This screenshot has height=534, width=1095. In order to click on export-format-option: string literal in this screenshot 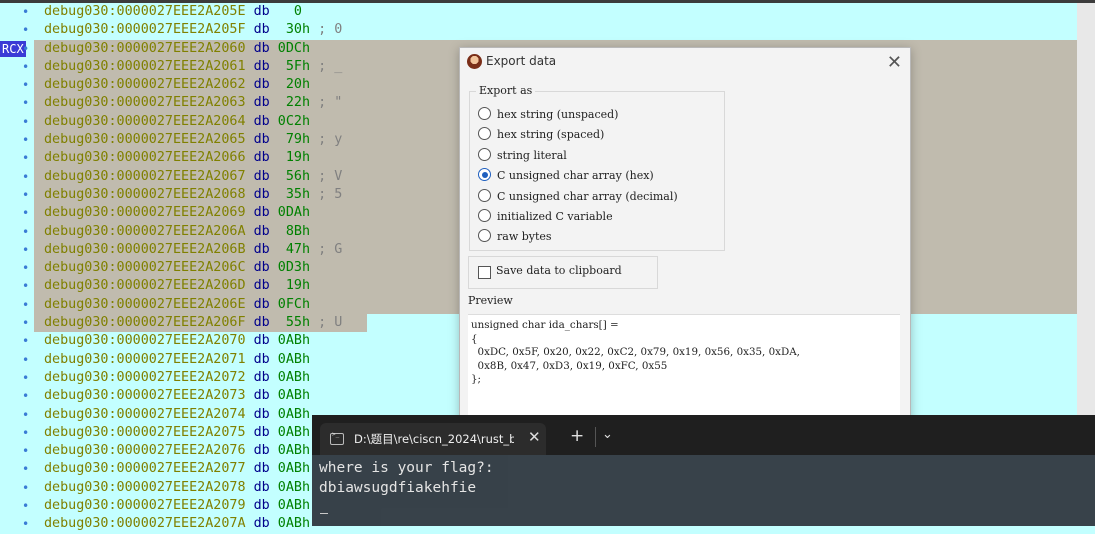, I will do `click(522, 156)`.